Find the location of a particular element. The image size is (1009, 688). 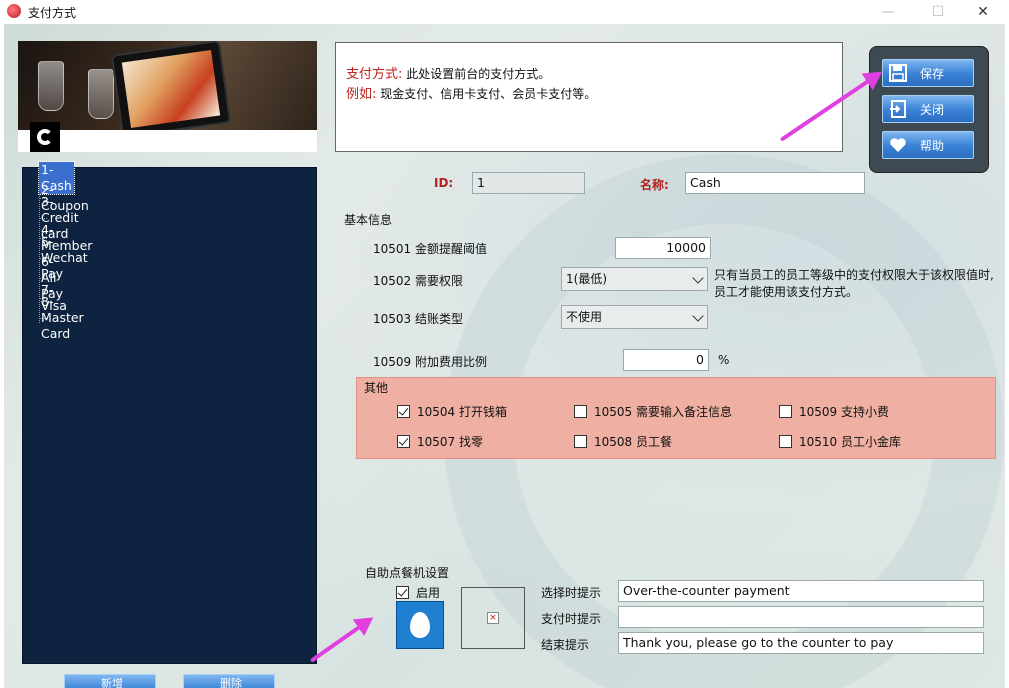

amount-threshold-field: 10000 is located at coordinates (663, 248).